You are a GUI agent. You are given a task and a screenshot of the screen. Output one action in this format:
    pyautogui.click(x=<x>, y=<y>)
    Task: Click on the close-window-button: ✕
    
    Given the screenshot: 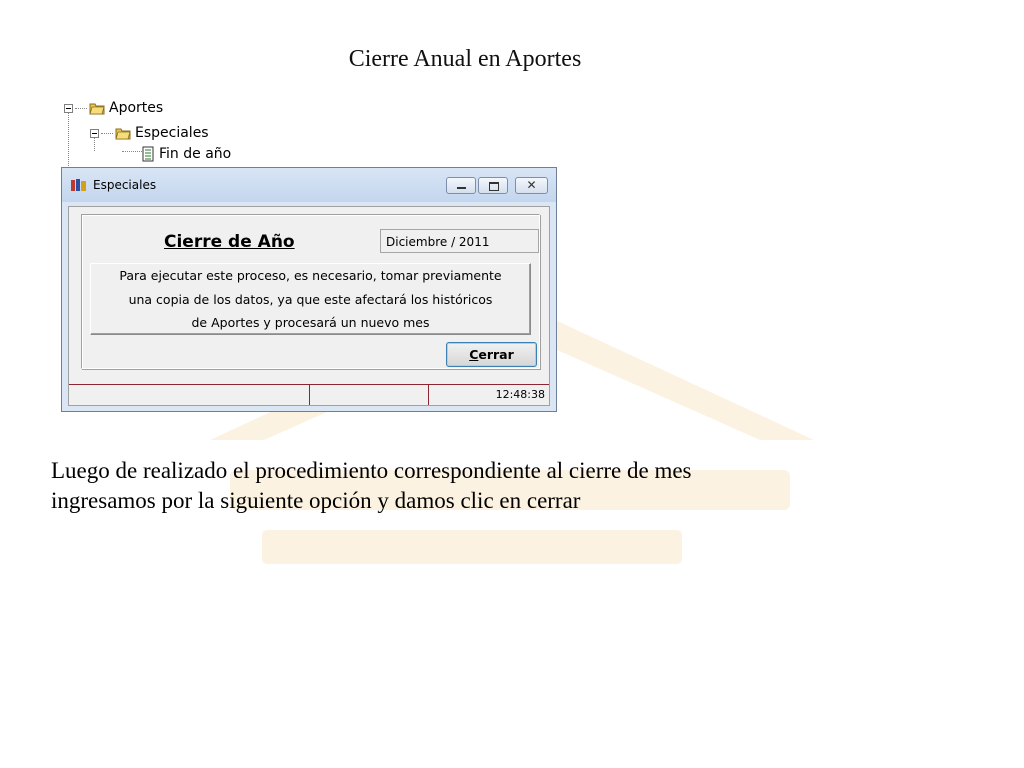 What is the action you would take?
    pyautogui.click(x=531, y=185)
    